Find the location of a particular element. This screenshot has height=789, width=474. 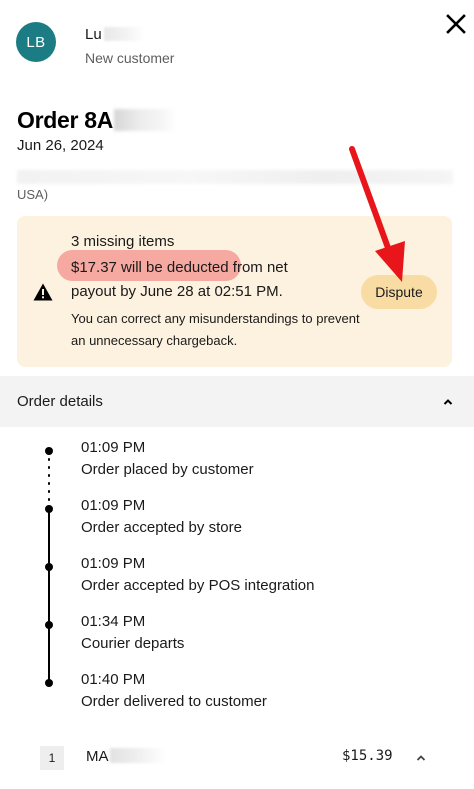

item-name-text: MA is located at coordinates (97, 756).